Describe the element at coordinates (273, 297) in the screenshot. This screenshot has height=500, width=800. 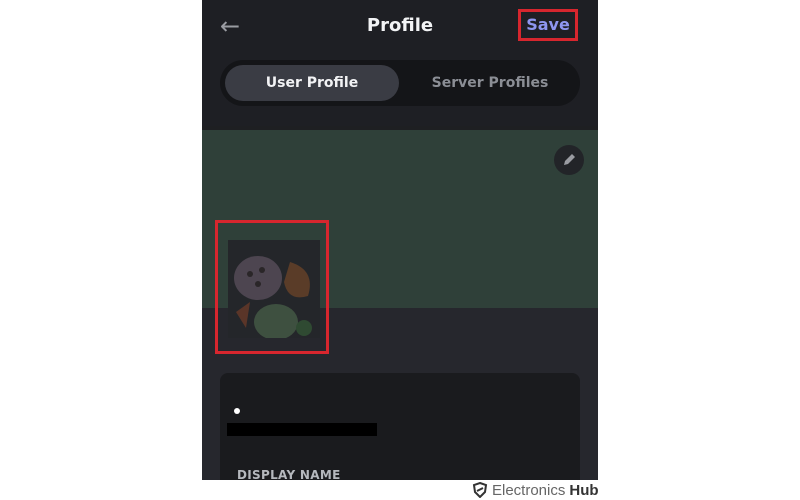
I see `avatar-image` at that location.